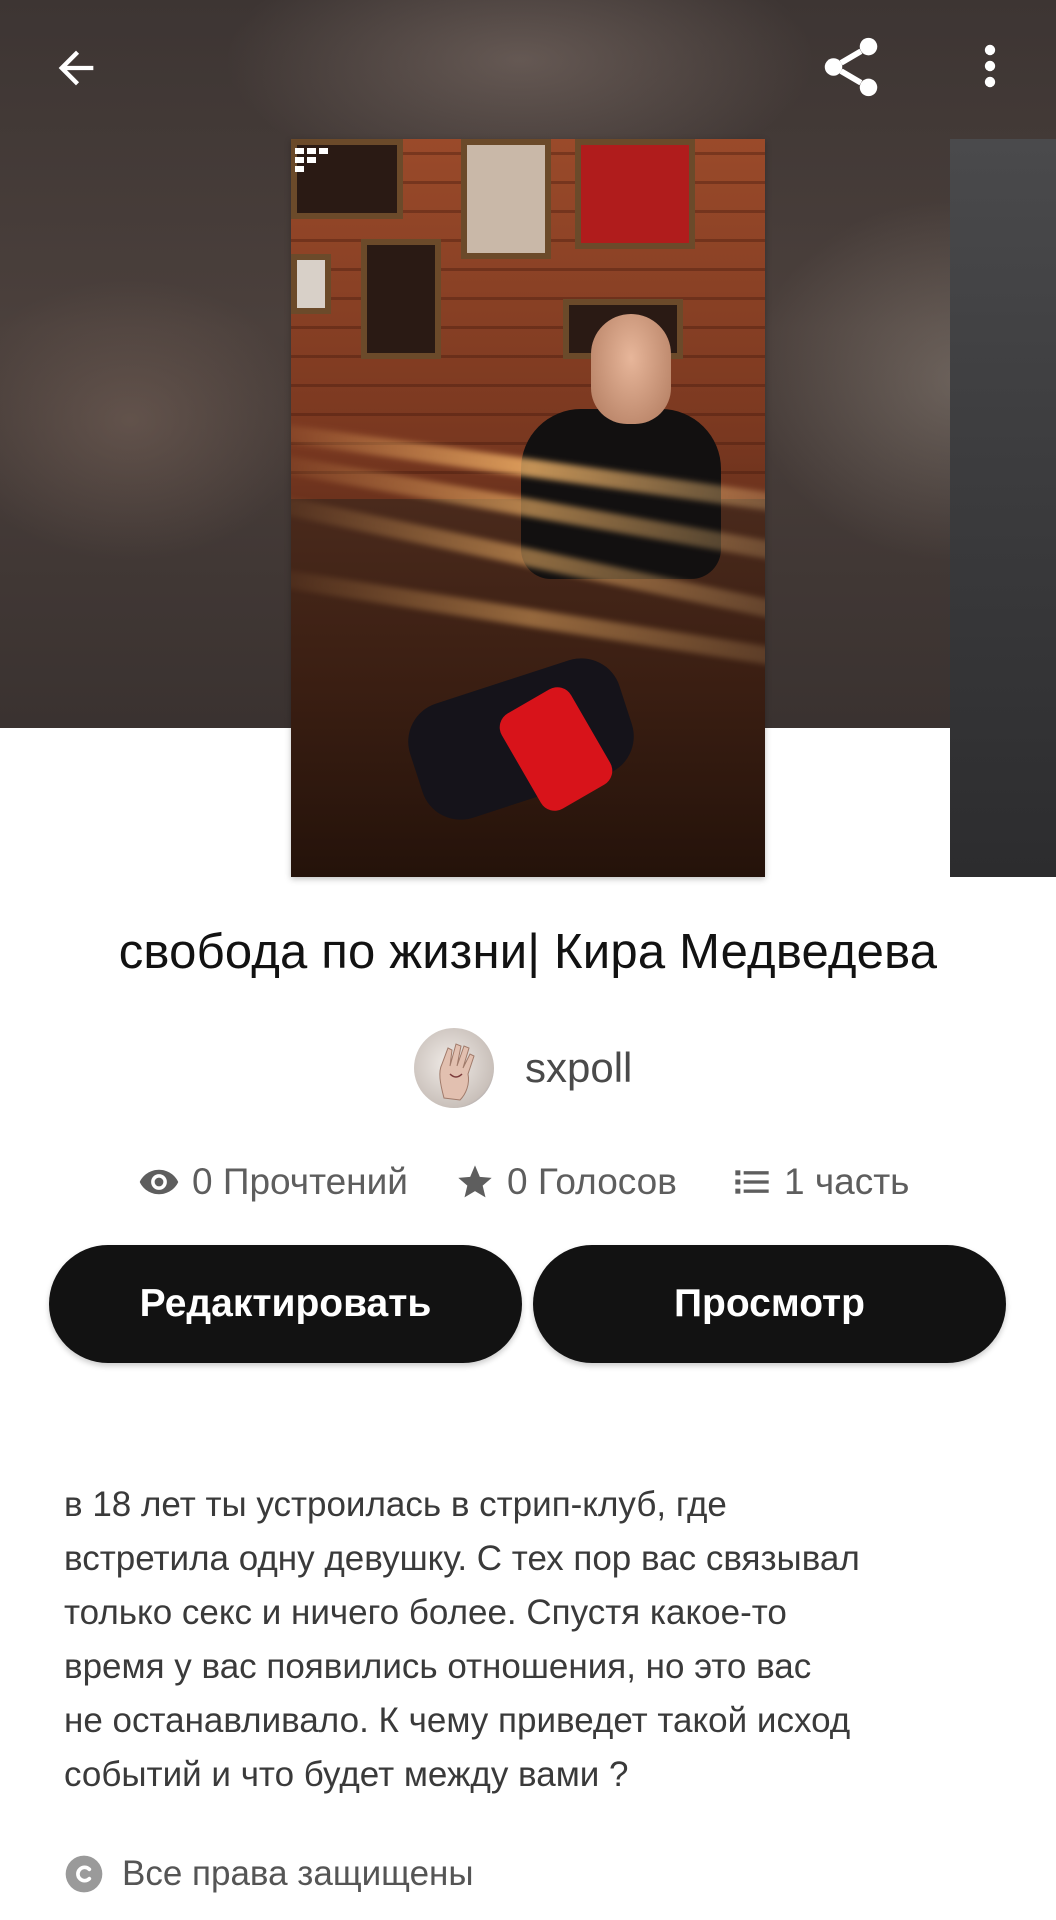 Image resolution: width=1056 pixels, height=1920 pixels. I want to click on reads-count: 0 Прочтений, so click(300, 1181).